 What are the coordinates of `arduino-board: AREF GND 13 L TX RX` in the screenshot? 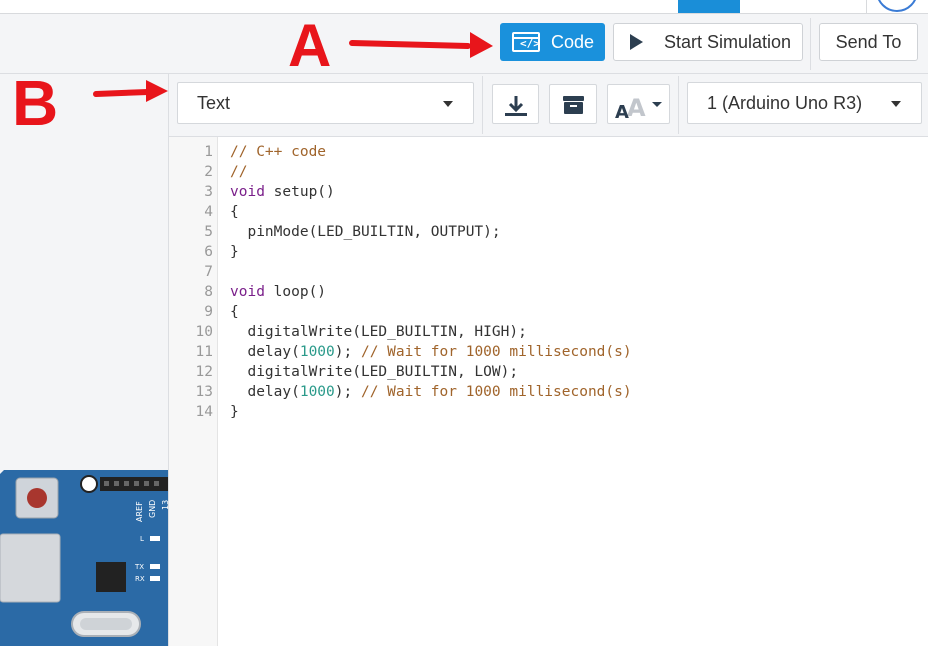 It's located at (84, 558).